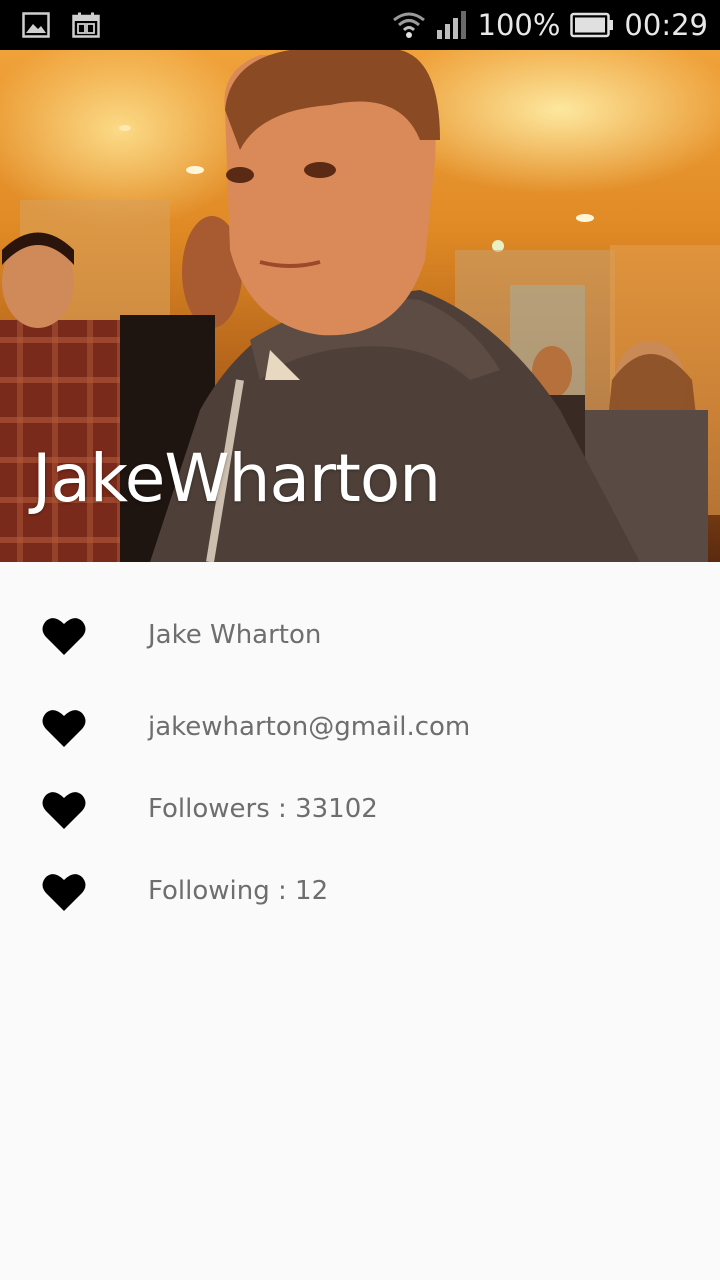  Describe the element at coordinates (36, 25) in the screenshot. I see `image-icon` at that location.